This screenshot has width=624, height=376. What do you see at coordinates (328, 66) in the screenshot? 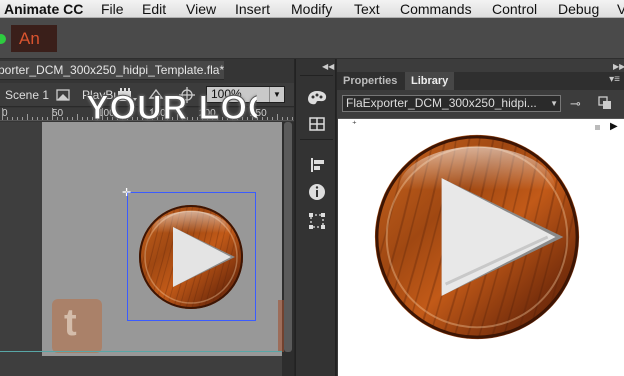
I see `collapse-icon: ◀◀` at bounding box center [328, 66].